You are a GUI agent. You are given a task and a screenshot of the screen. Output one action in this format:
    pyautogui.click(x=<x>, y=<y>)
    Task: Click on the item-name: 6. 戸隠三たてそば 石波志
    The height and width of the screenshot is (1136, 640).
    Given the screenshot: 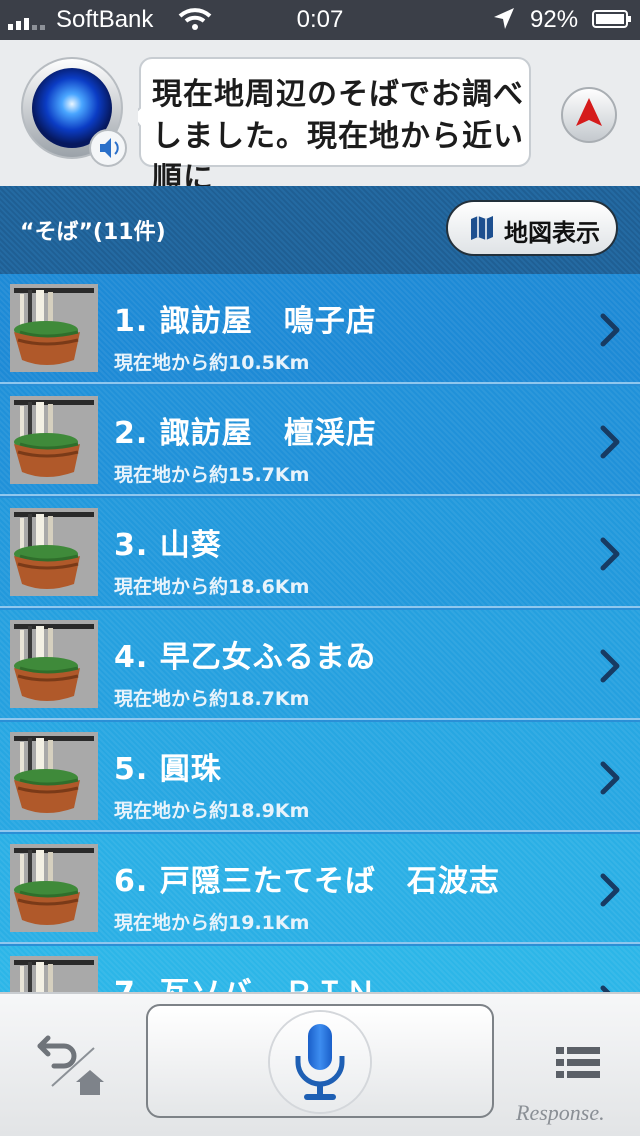 What is the action you would take?
    pyautogui.click(x=307, y=881)
    